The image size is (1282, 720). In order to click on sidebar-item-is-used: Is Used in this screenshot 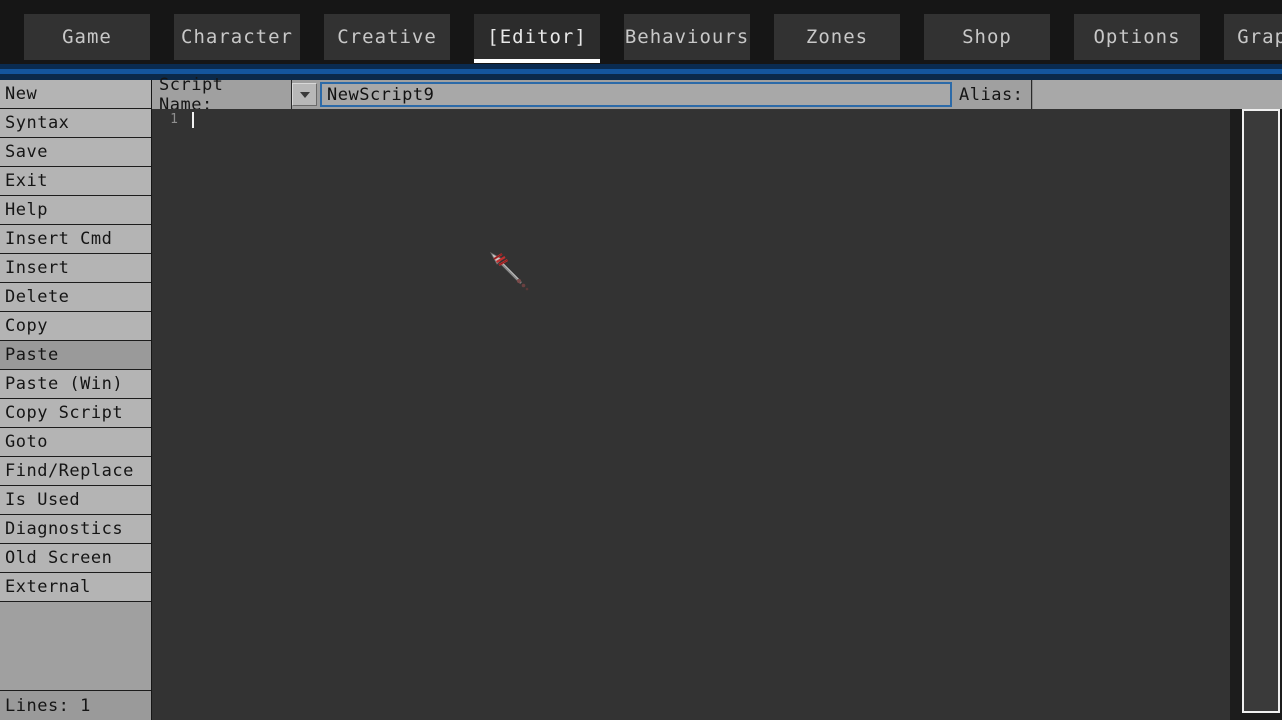, I will do `click(75, 500)`.